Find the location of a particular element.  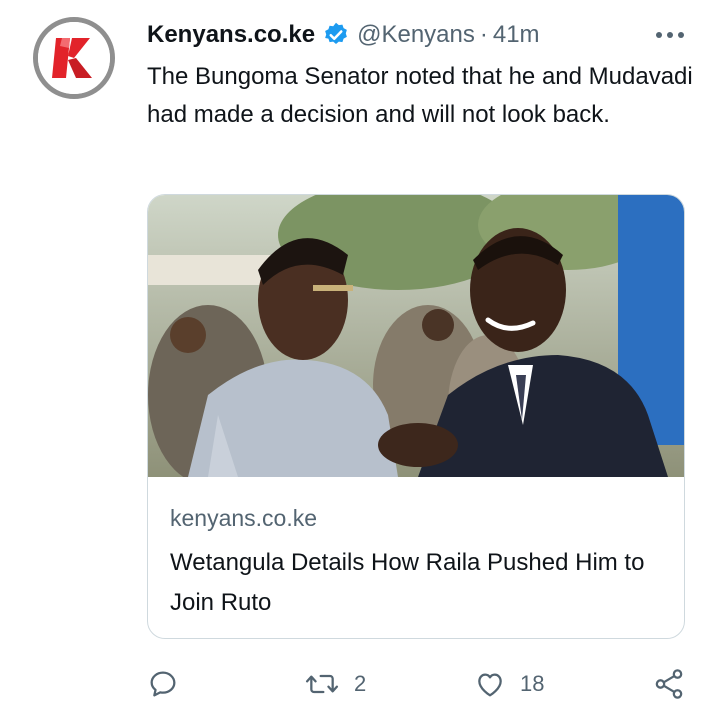

tweet-actions: 2 18 is located at coordinates (419, 684).